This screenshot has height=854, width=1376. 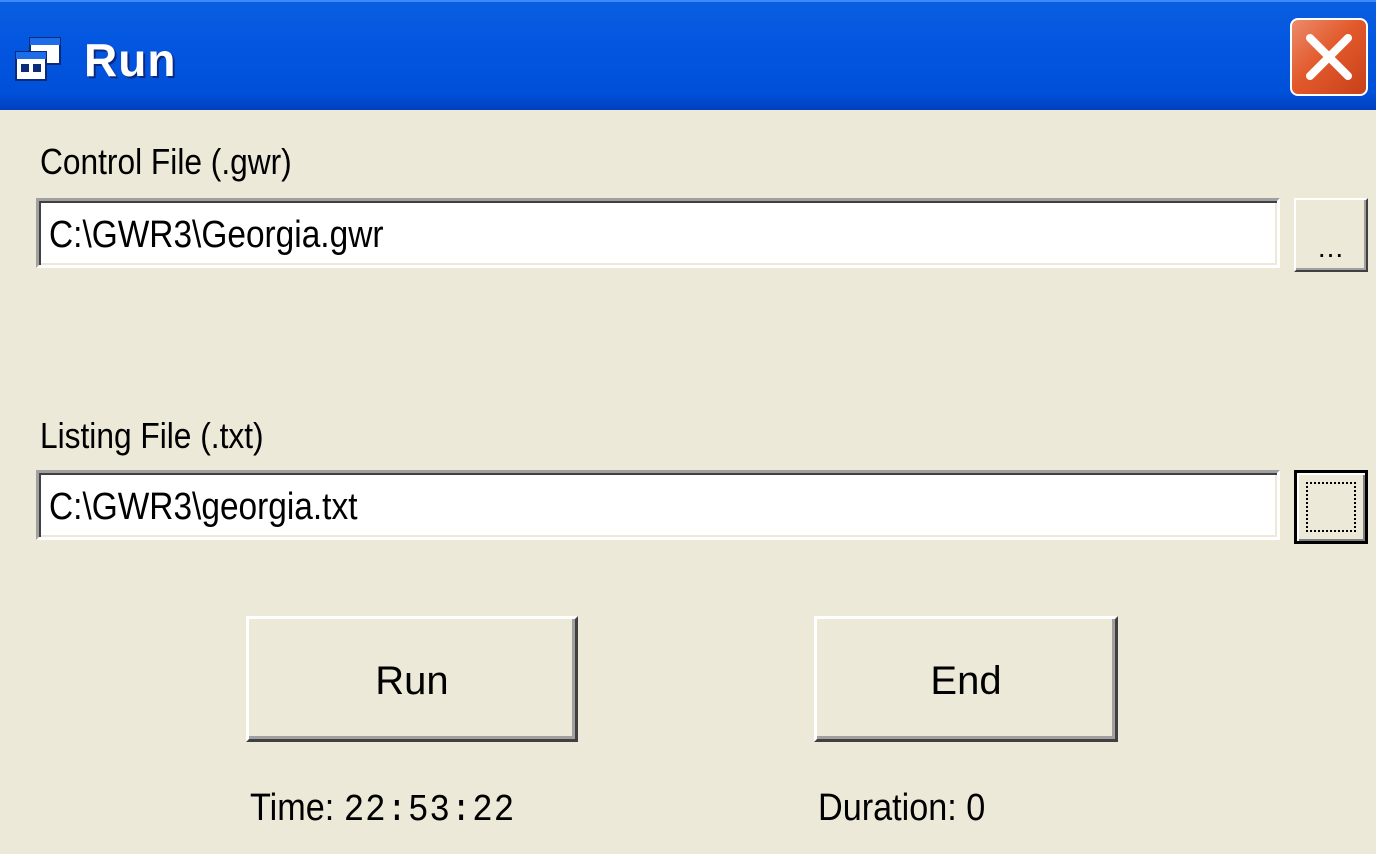 I want to click on close-button, so click(x=1329, y=57).